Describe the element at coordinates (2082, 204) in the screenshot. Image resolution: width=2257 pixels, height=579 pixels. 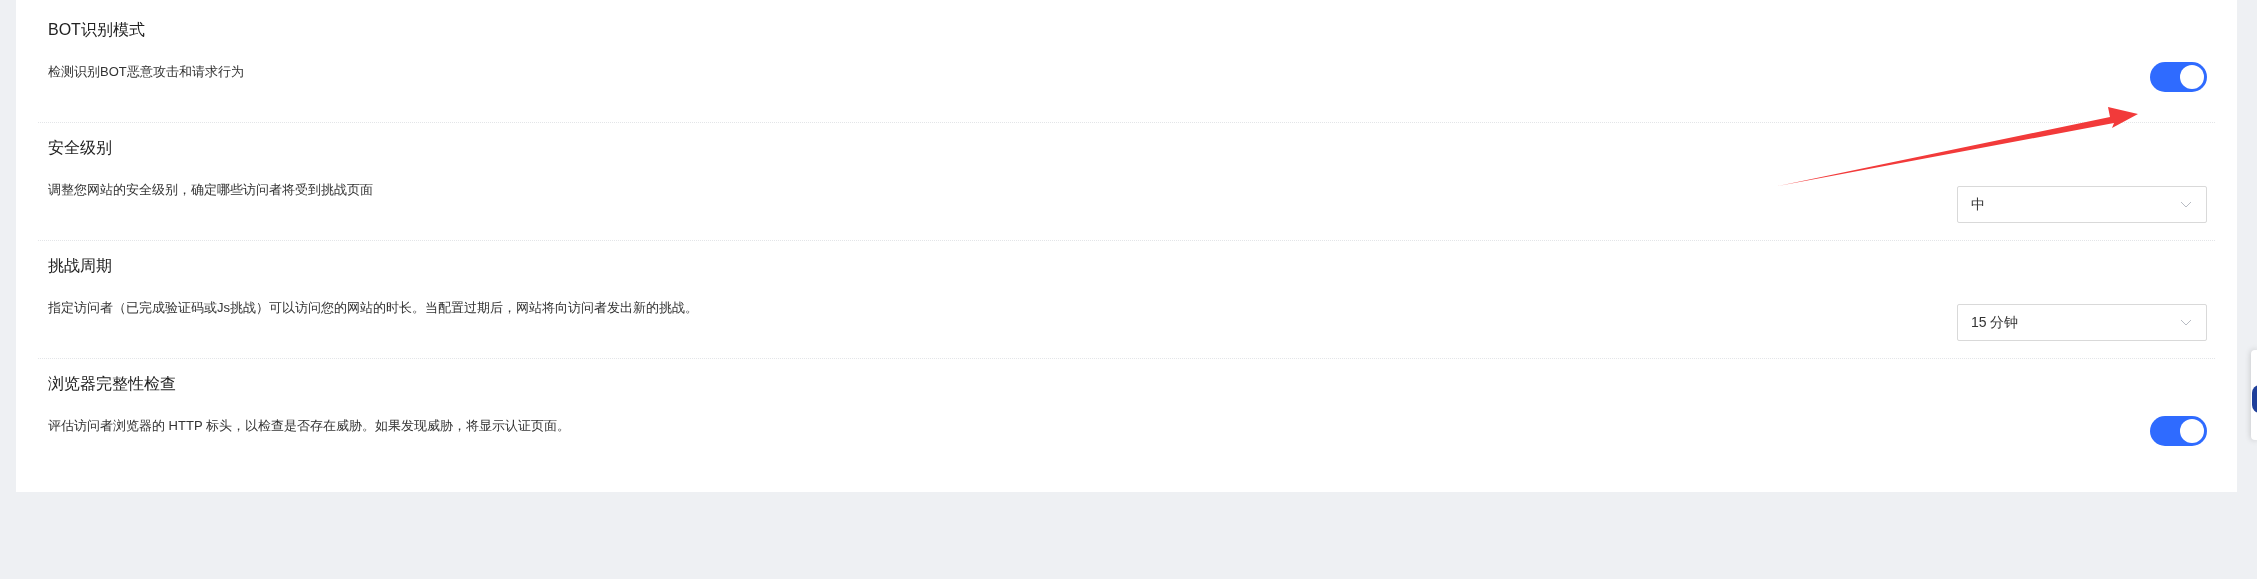
I see `select-dropdown: 中` at that location.